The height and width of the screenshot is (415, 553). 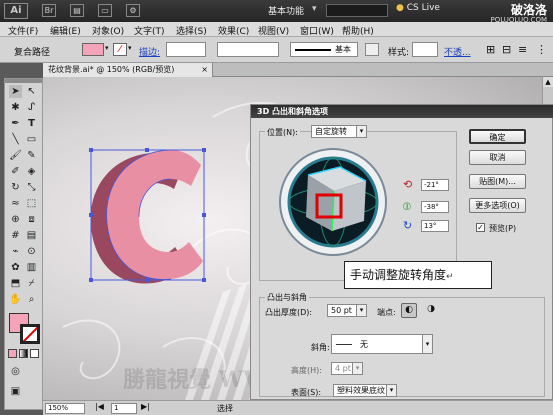 What do you see at coordinates (407, 206) in the screenshot?
I see `y-axis-rotation-icon: ⦶` at bounding box center [407, 206].